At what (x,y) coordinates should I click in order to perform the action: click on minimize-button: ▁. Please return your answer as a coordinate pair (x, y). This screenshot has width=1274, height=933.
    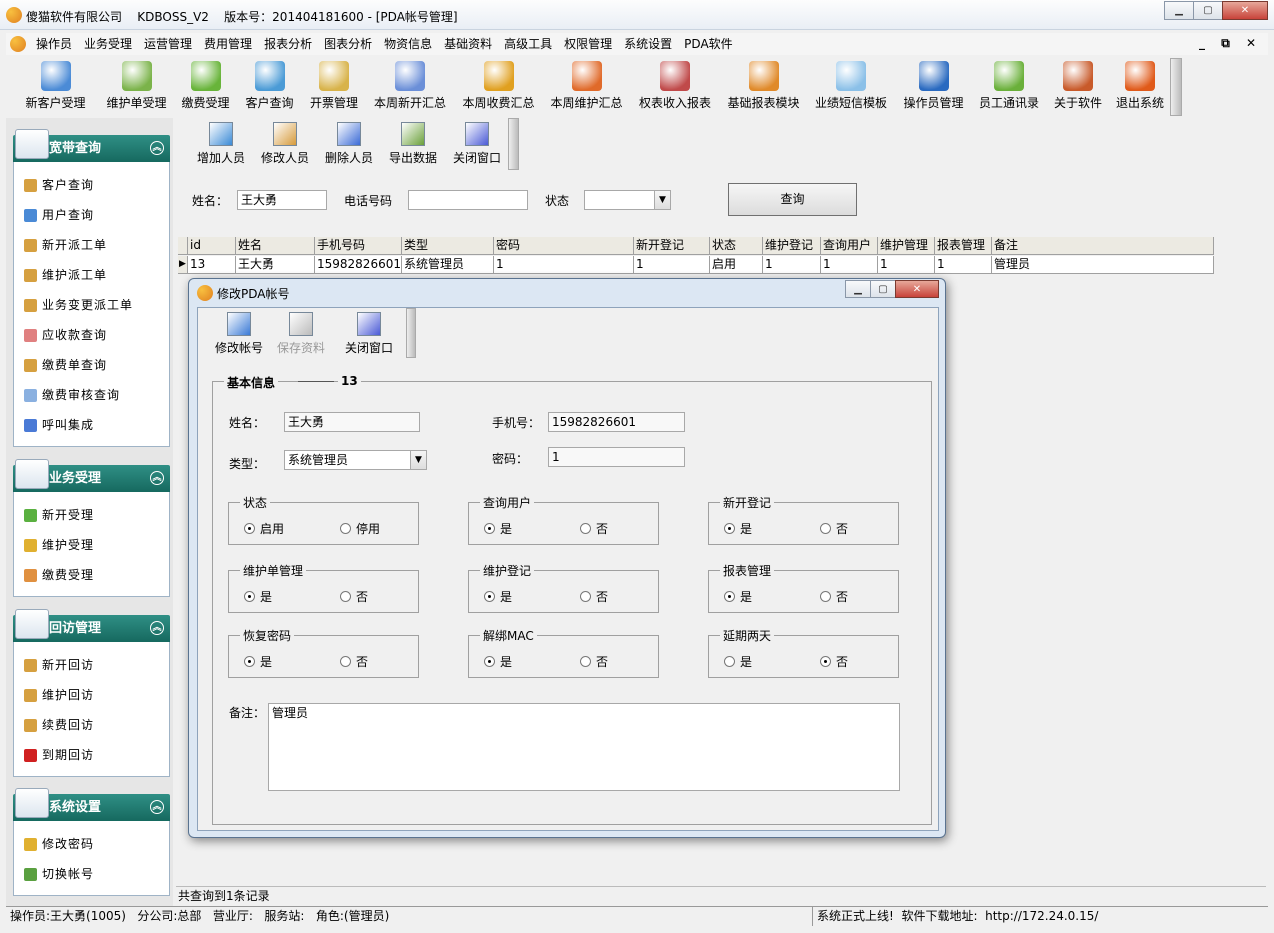
    Looking at the image, I should click on (1179, 10).